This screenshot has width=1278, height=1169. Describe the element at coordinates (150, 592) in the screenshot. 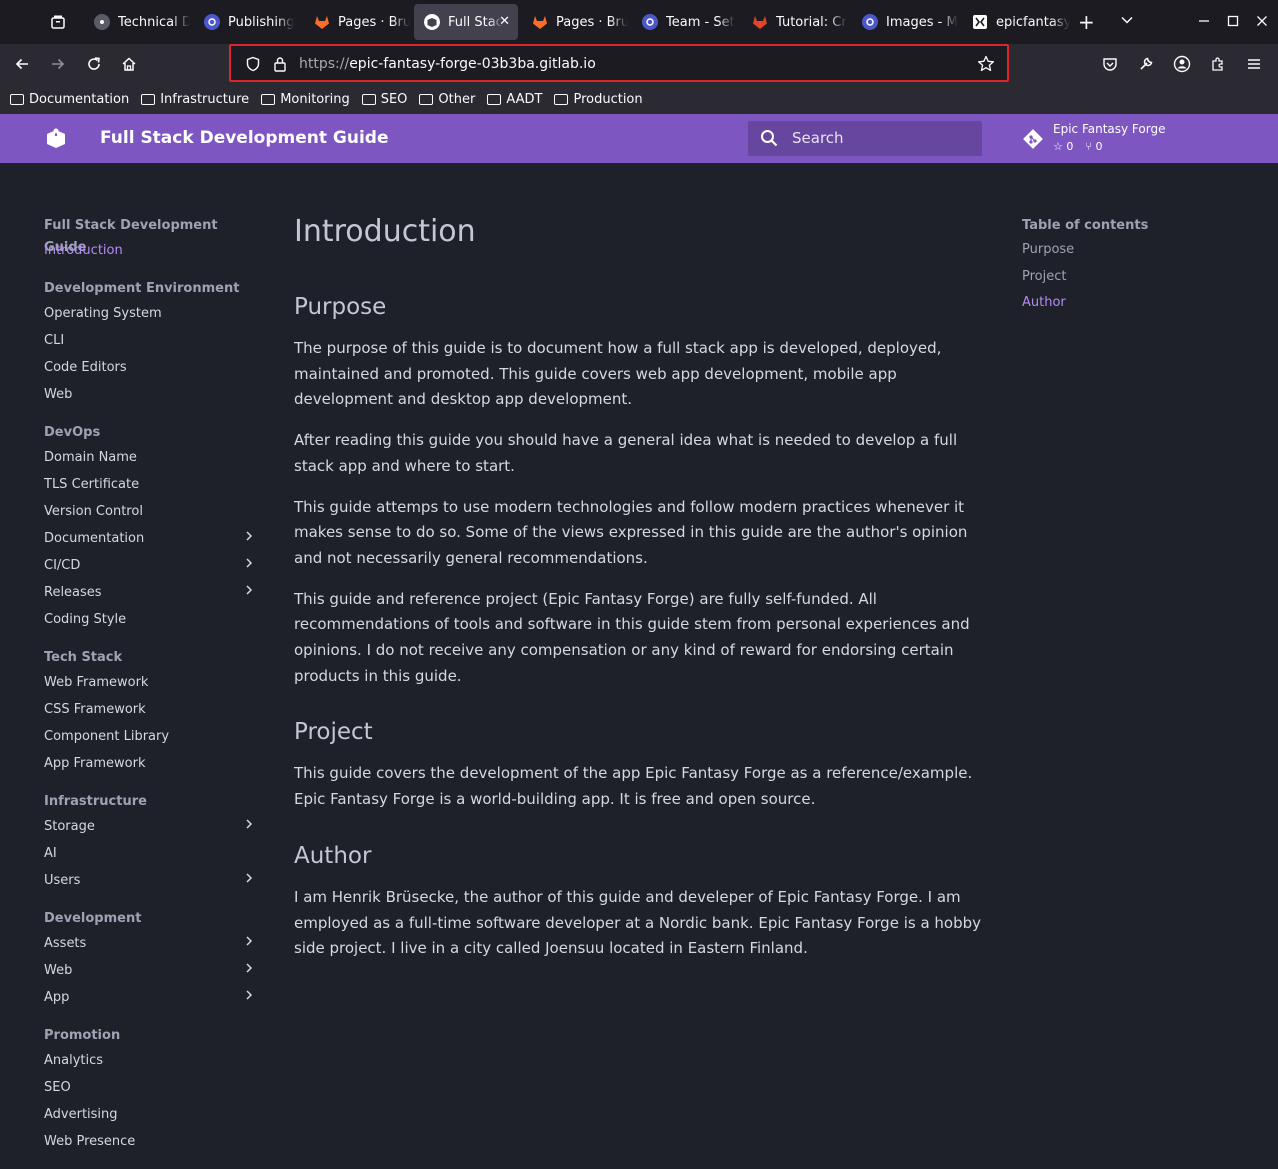

I see `sidebar-item: Releases` at that location.